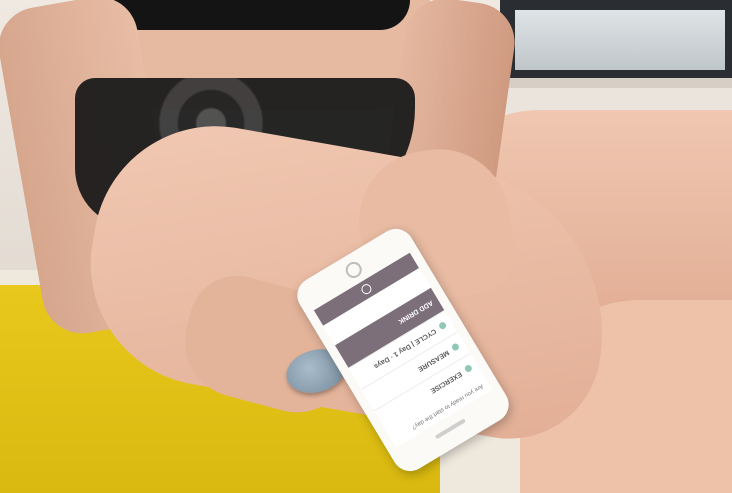 The height and width of the screenshot is (493, 732). I want to click on running-icon, so click(468, 369).